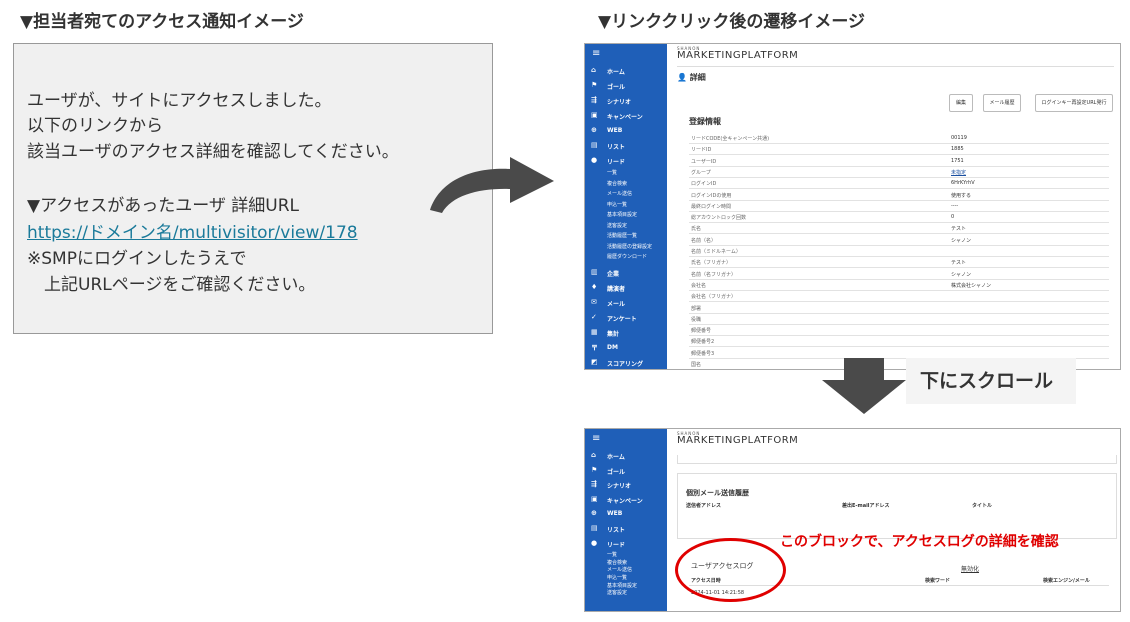  Describe the element at coordinates (594, 160) in the screenshot. I see `sidebar-item-icon: ●` at that location.